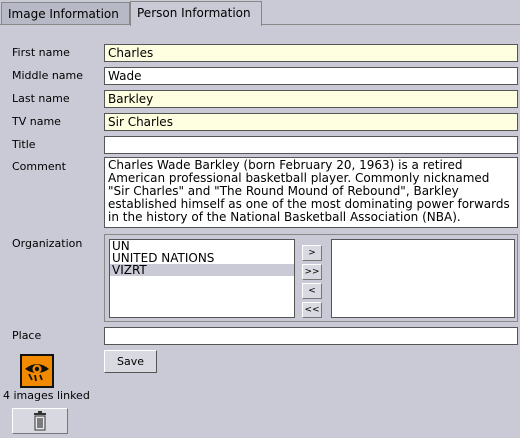 Image resolution: width=520 pixels, height=438 pixels. Describe the element at coordinates (41, 52) in the screenshot. I see `first-name-label: First name` at that location.